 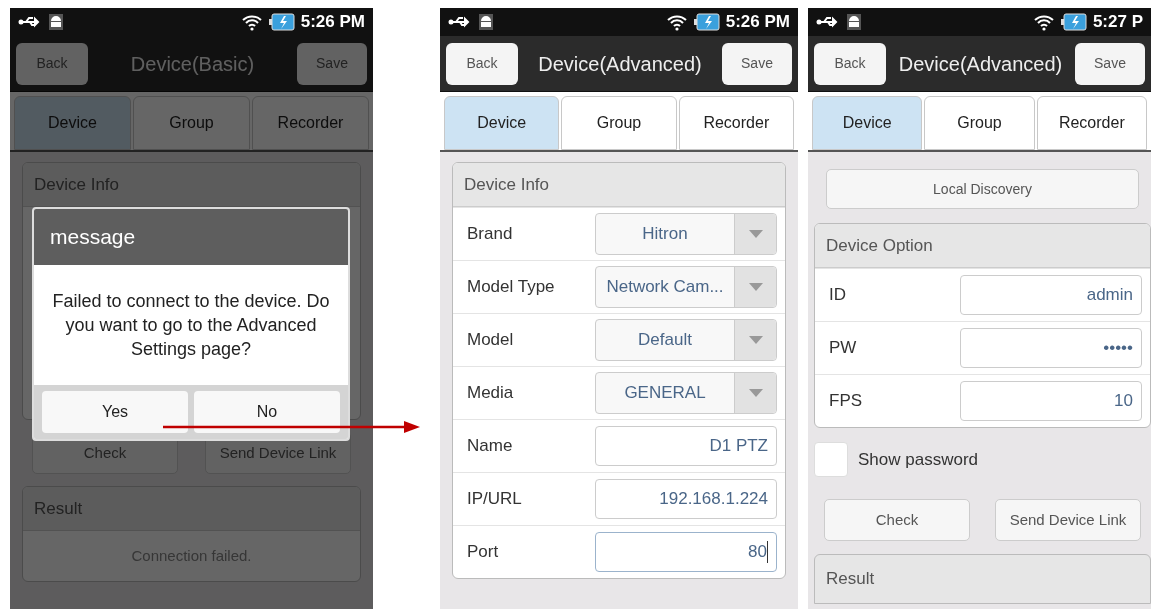 I want to click on dialog-button: No, so click(x=267, y=412).